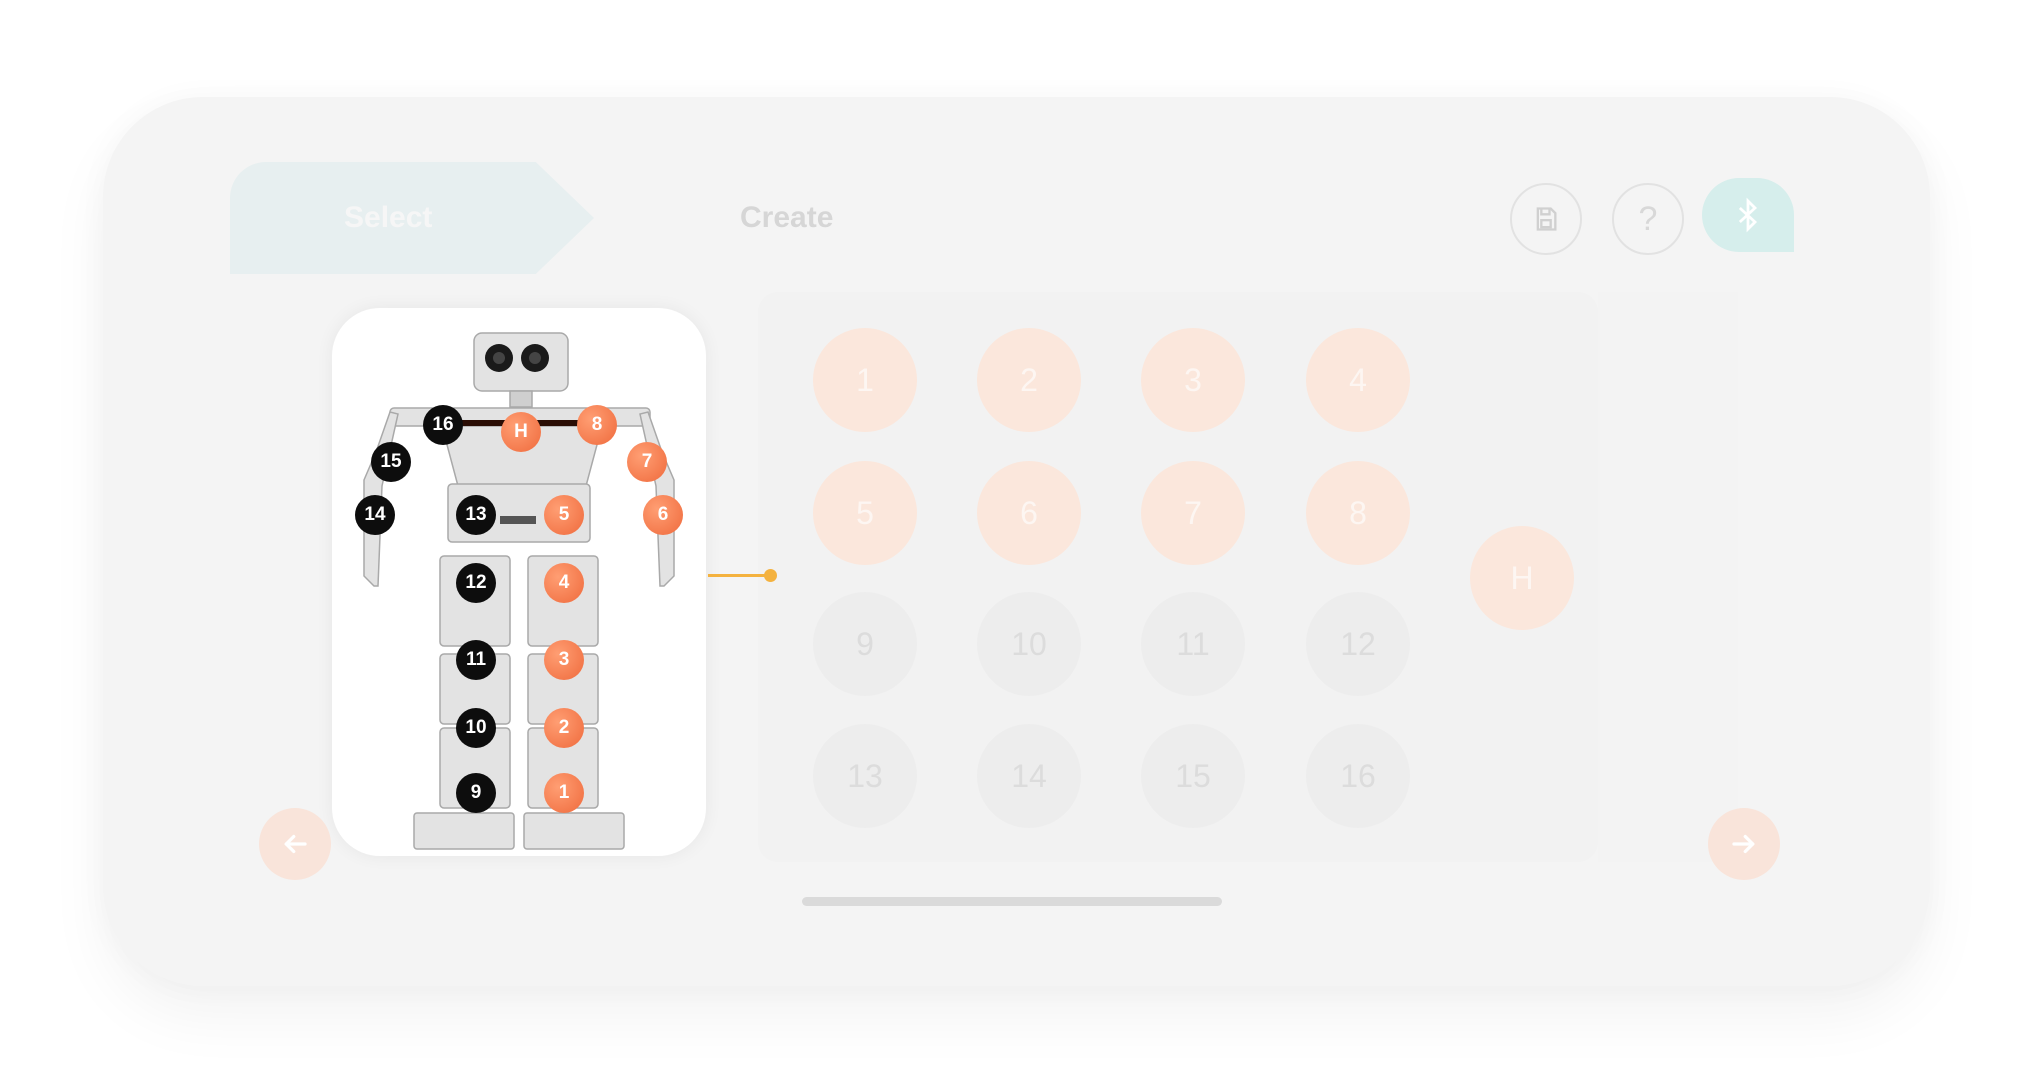  I want to click on robot-marker-label: 14, so click(375, 514).